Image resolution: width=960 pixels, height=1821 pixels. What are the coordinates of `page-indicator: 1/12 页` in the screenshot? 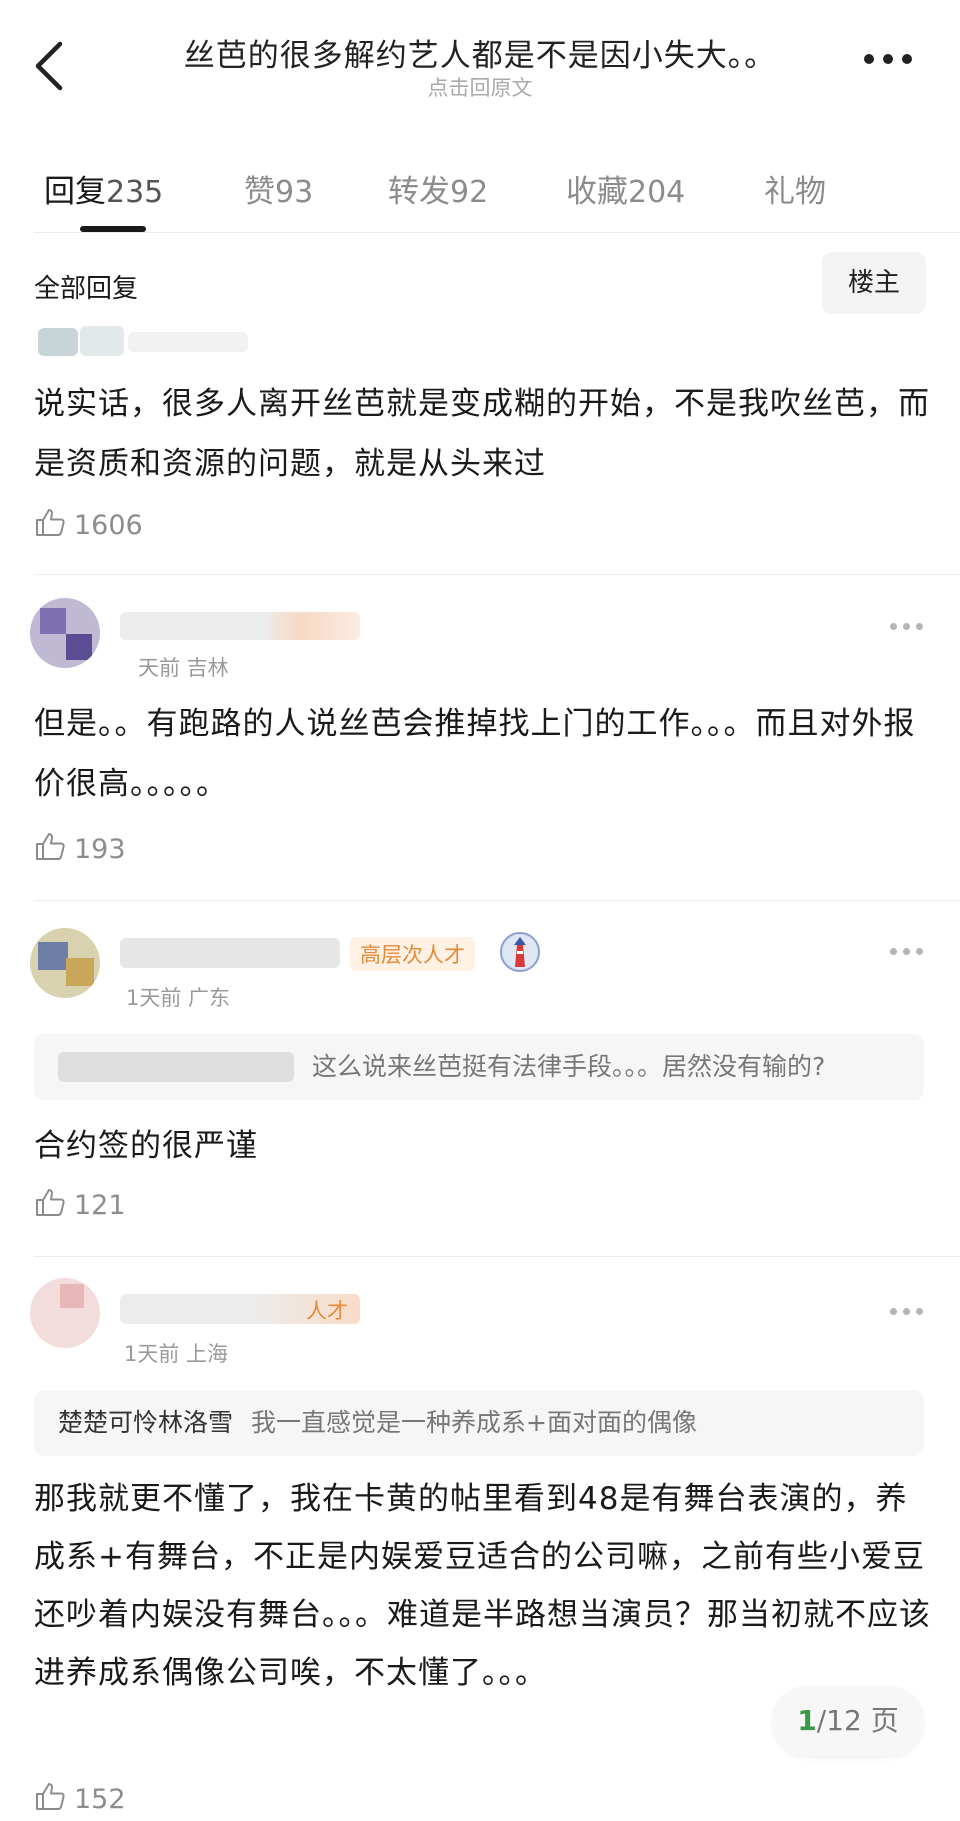 It's located at (848, 1721).